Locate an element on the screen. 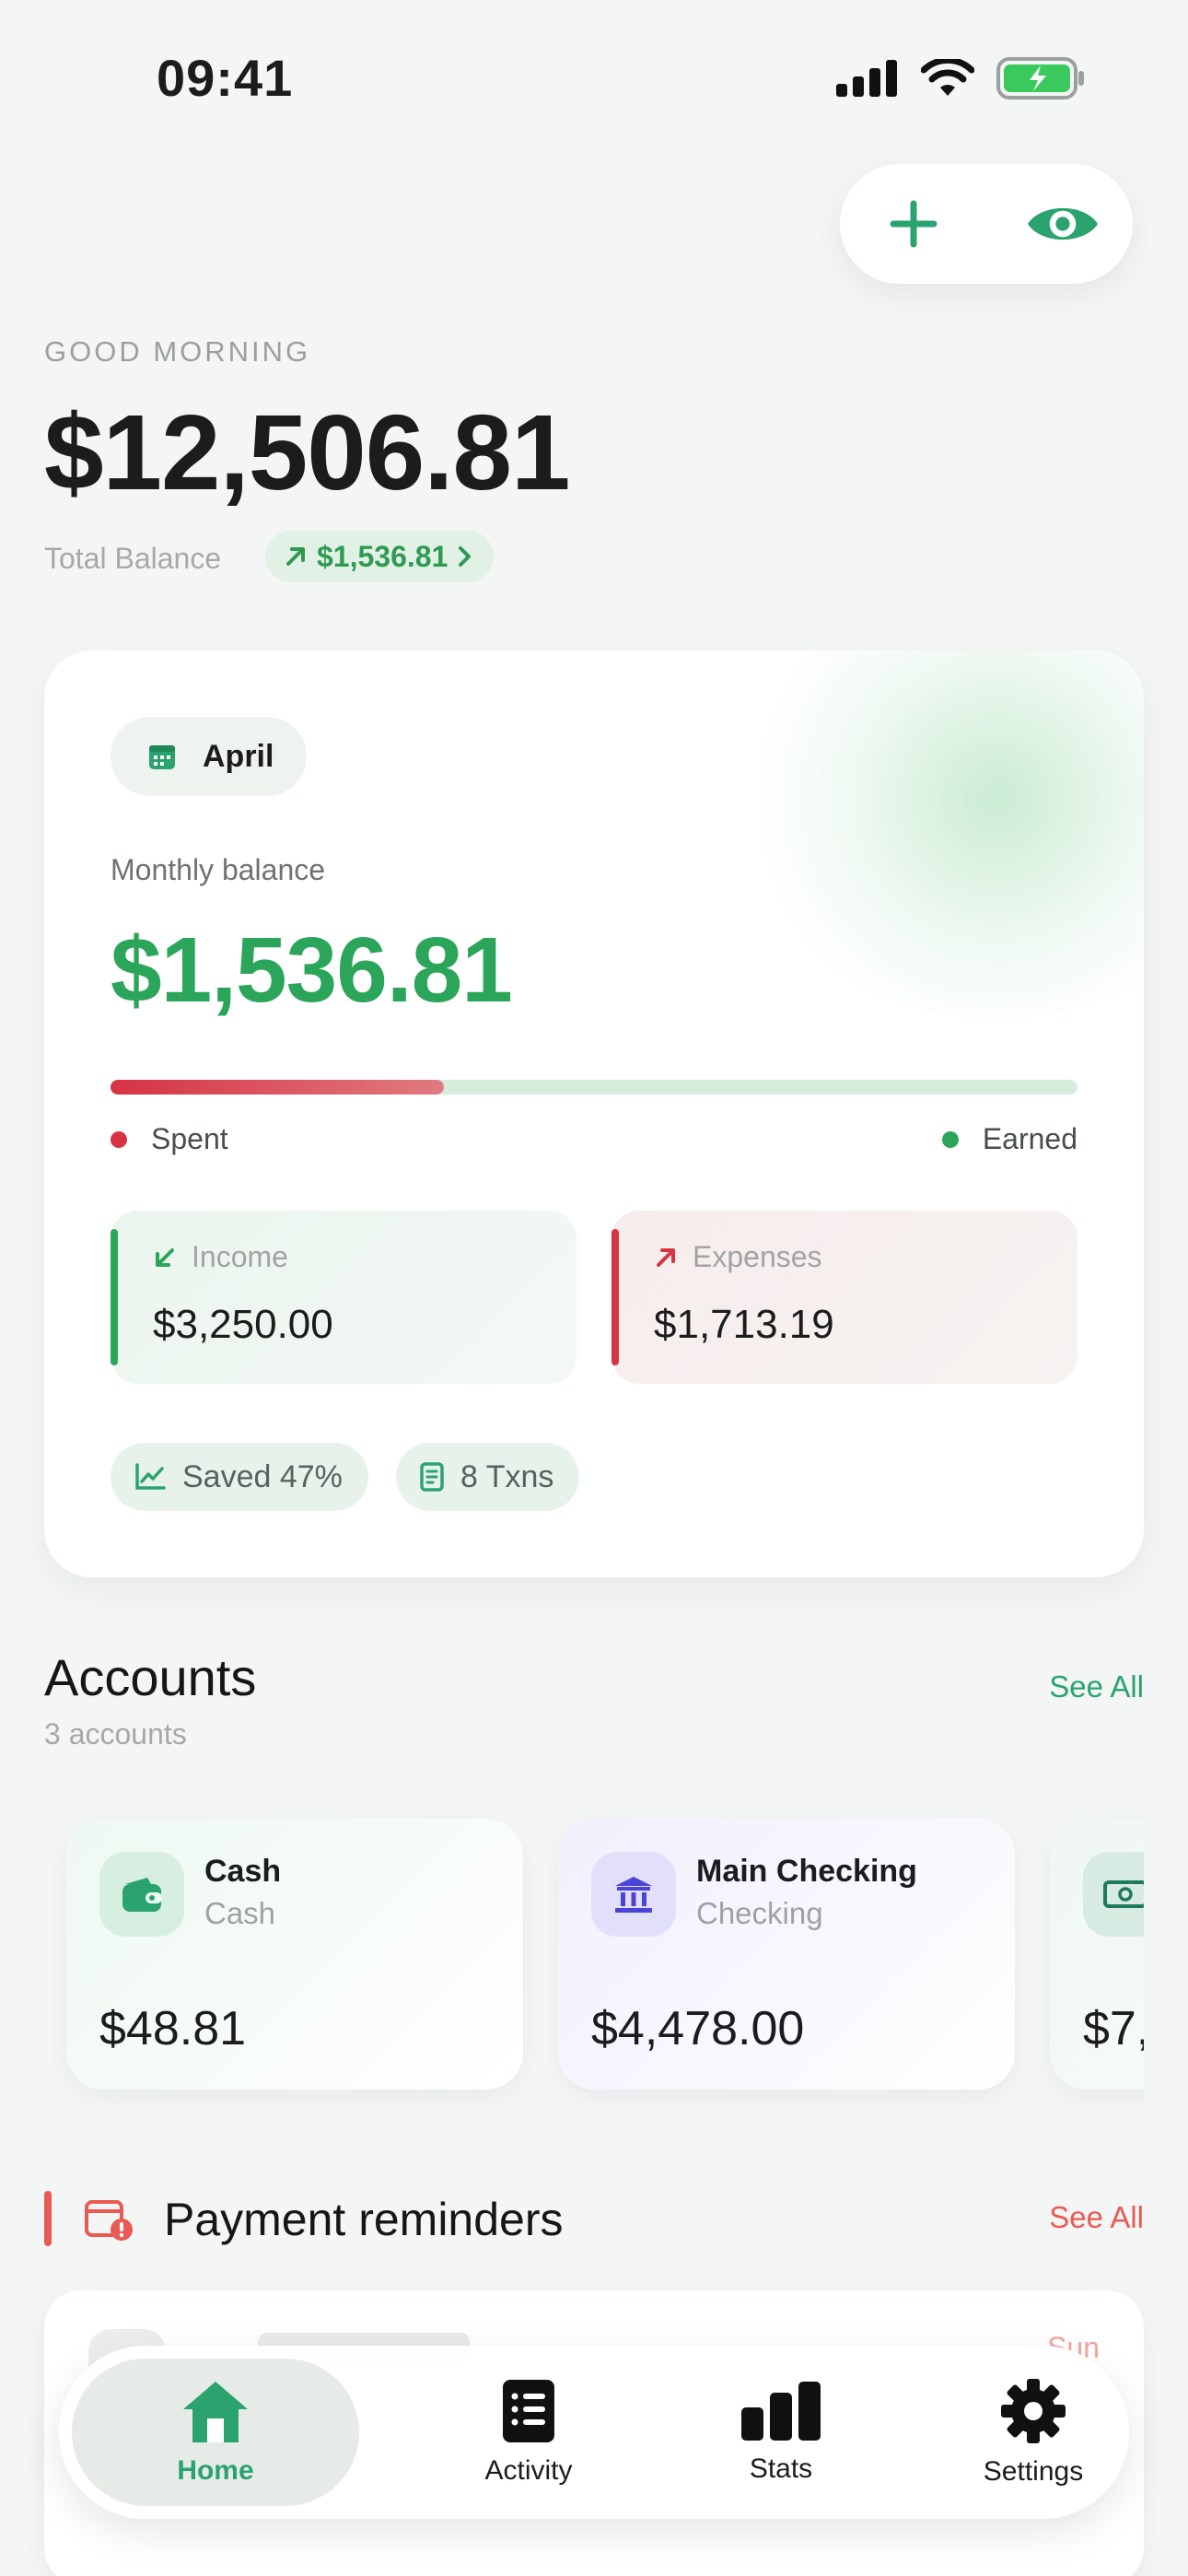  saved-tag: Saved 47% is located at coordinates (239, 1477).